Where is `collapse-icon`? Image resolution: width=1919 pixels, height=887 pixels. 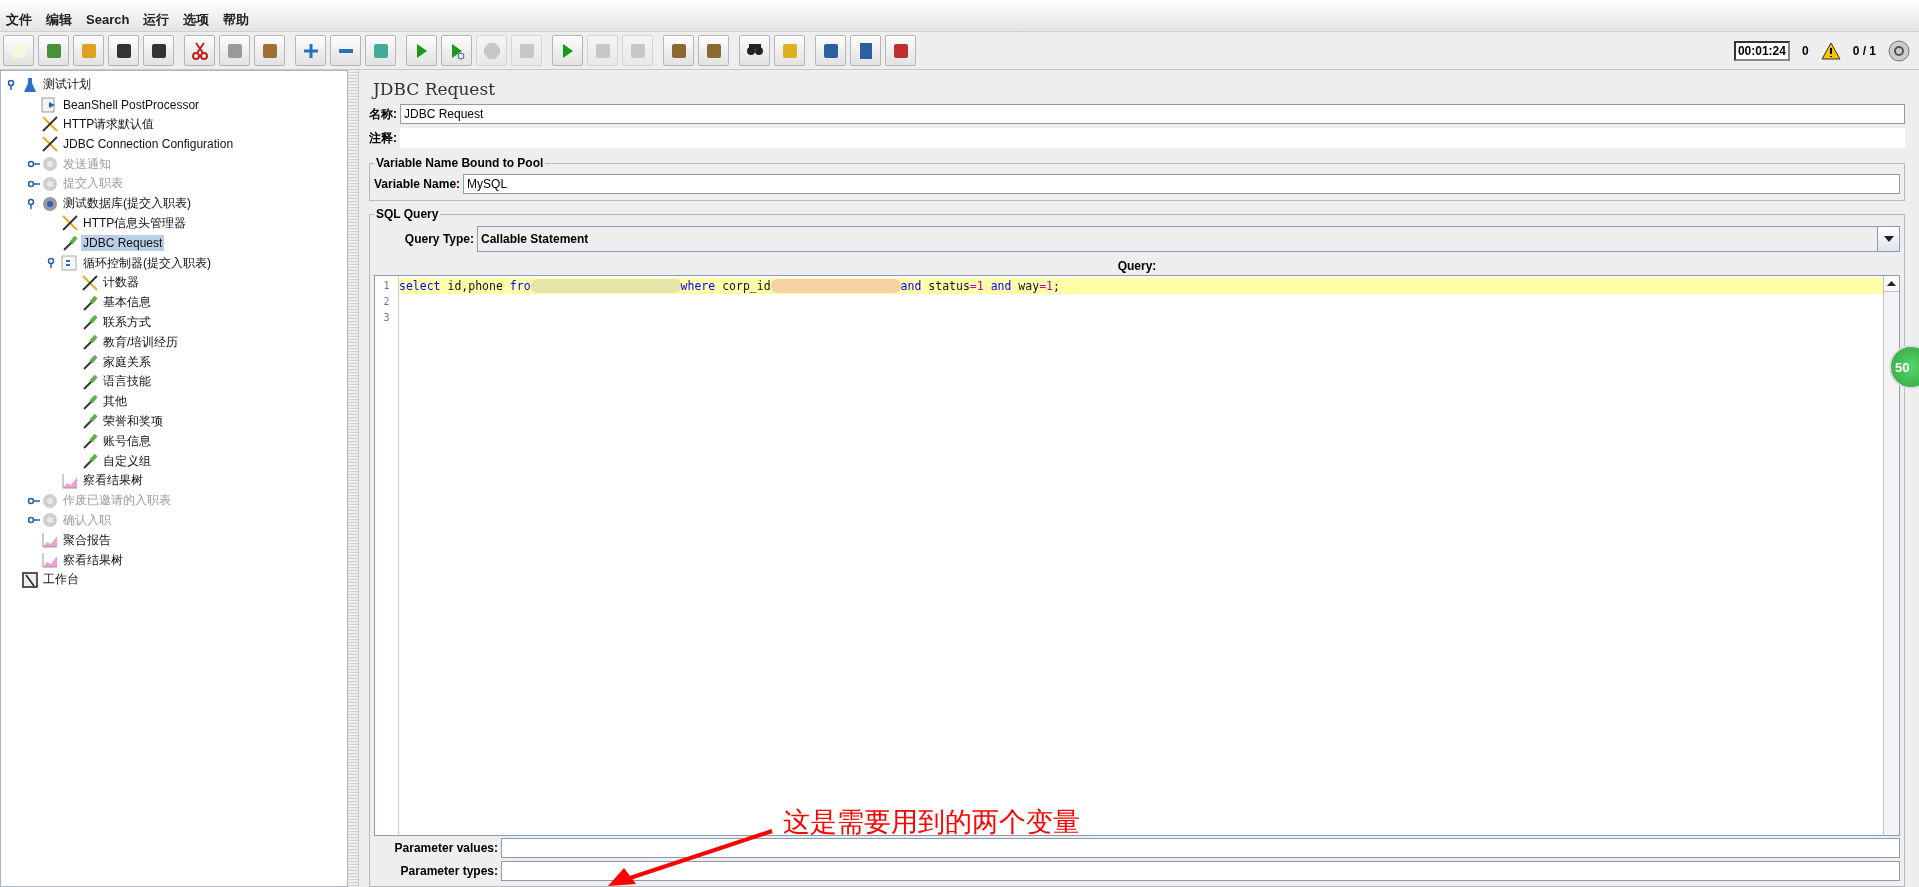 collapse-icon is located at coordinates (345, 50).